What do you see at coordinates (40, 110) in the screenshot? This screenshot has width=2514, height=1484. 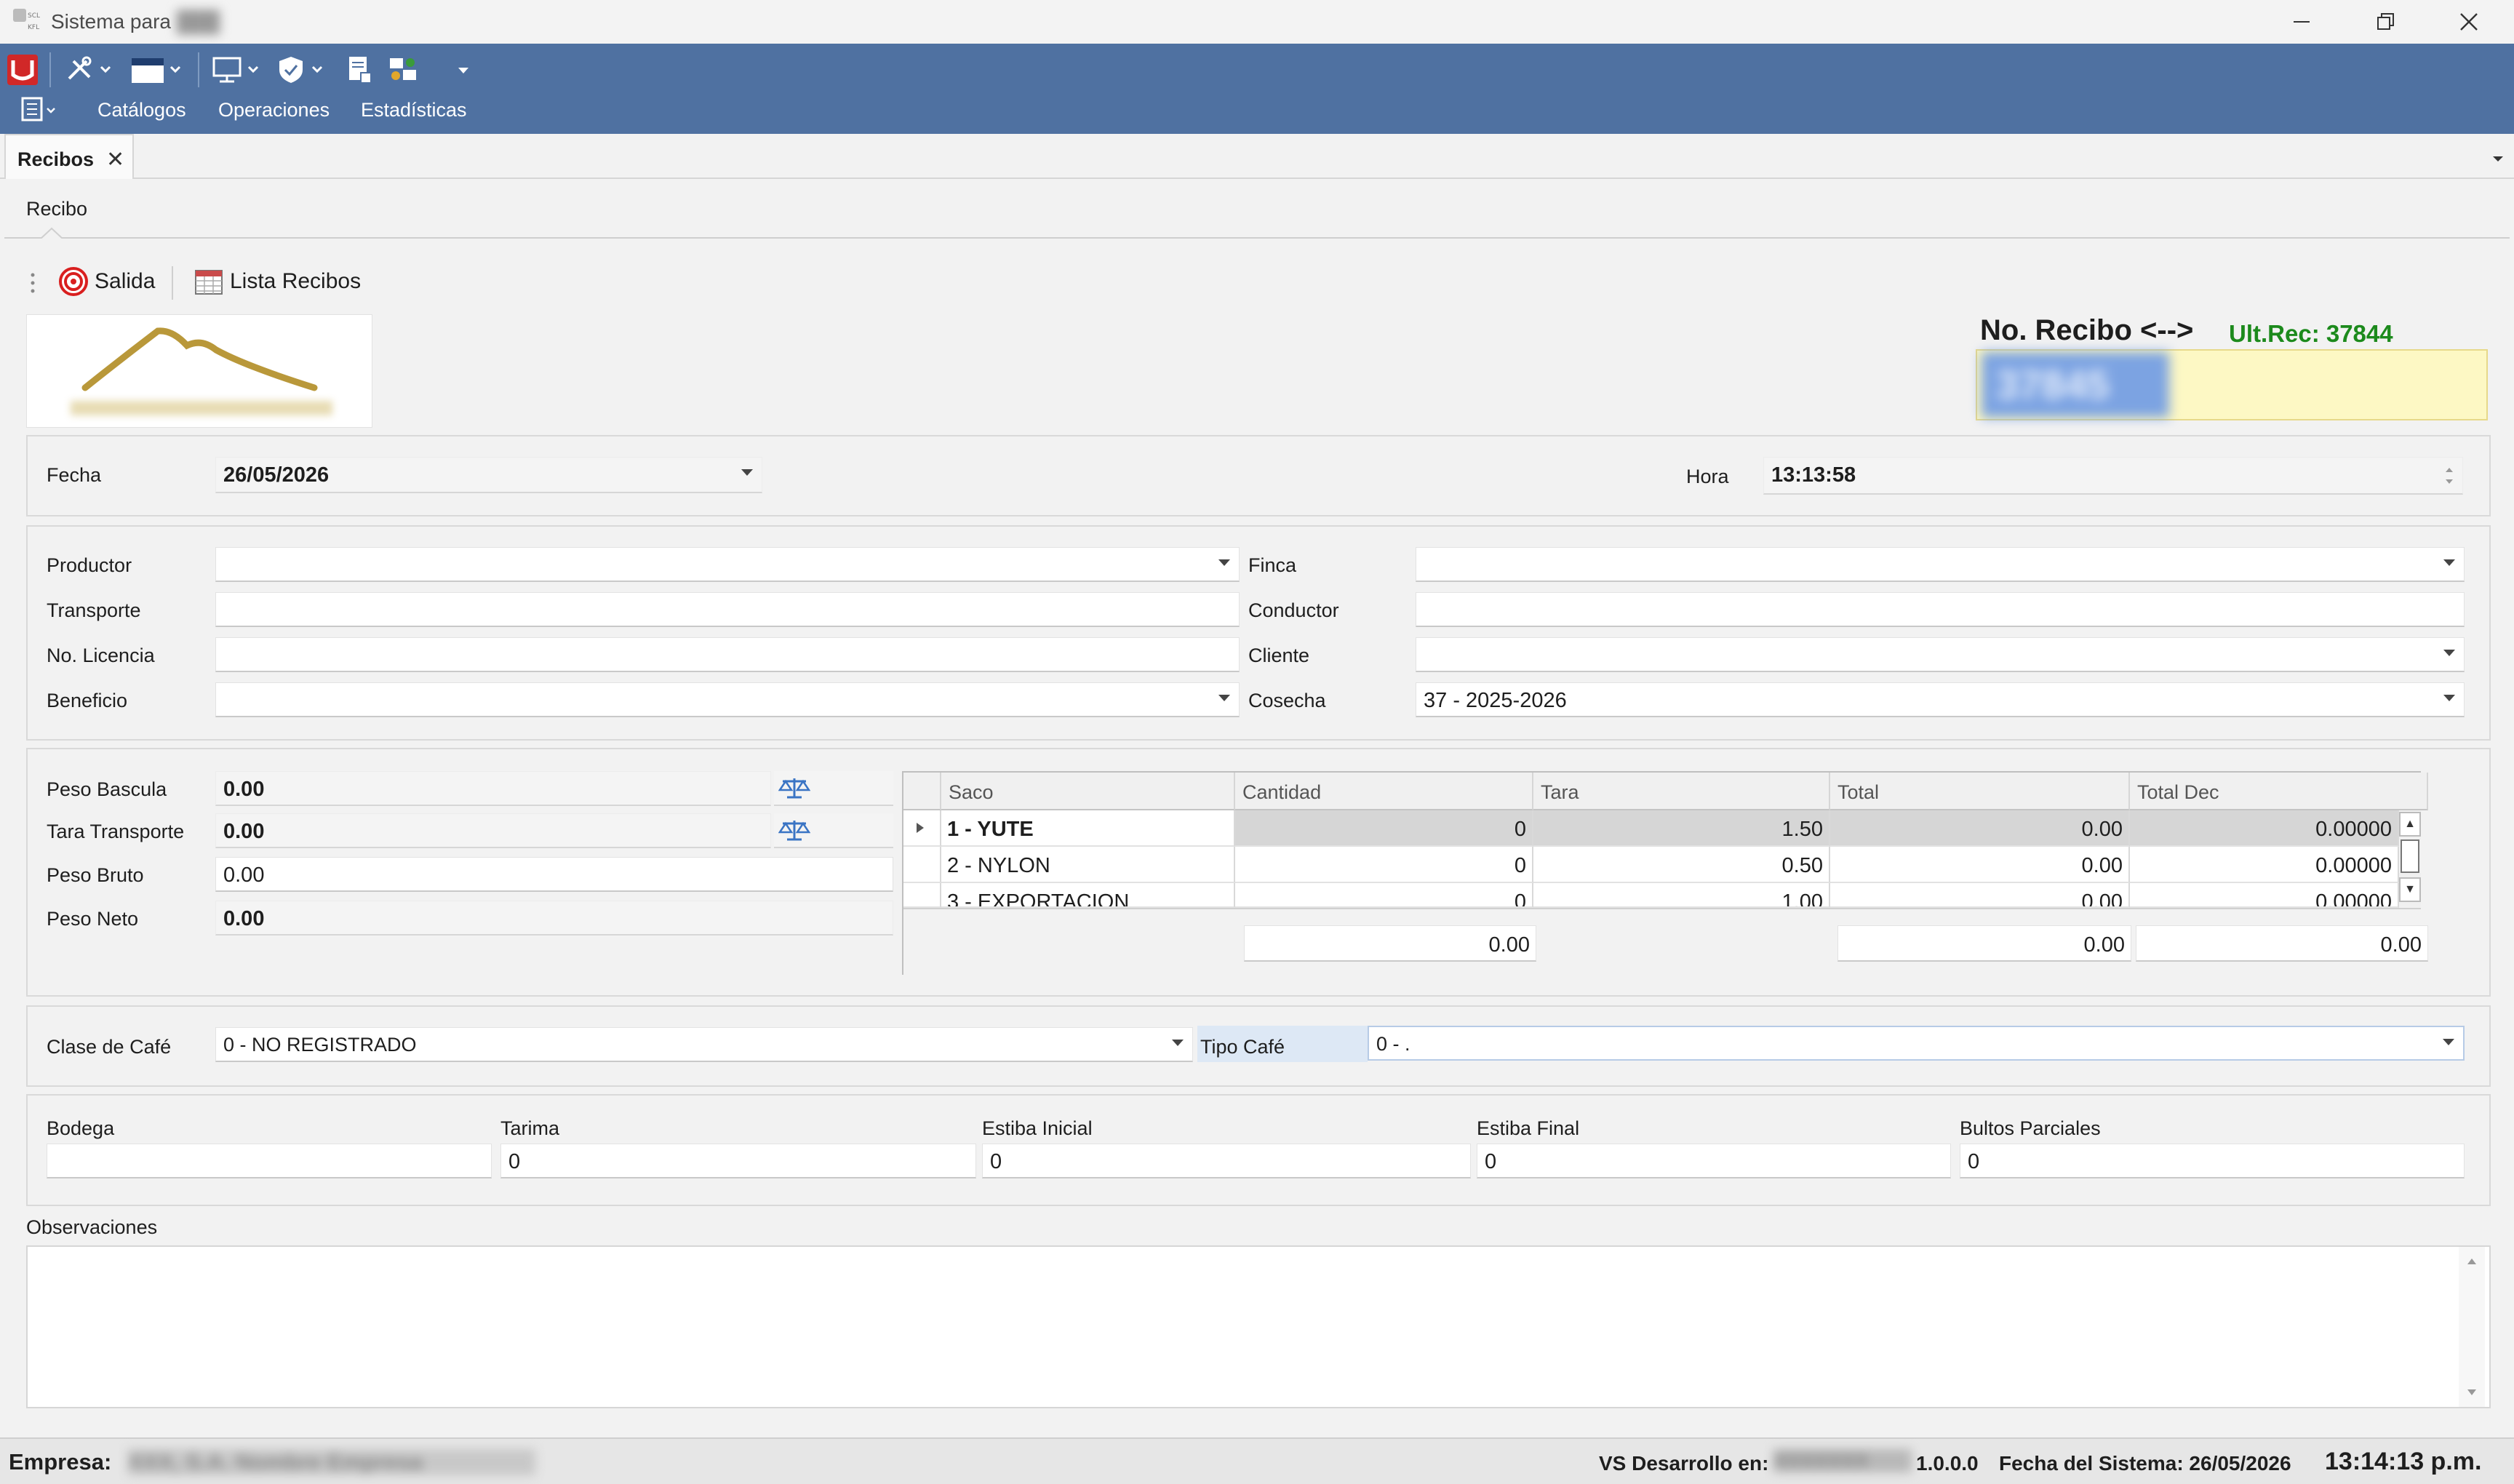 I see `menu-list-icon` at bounding box center [40, 110].